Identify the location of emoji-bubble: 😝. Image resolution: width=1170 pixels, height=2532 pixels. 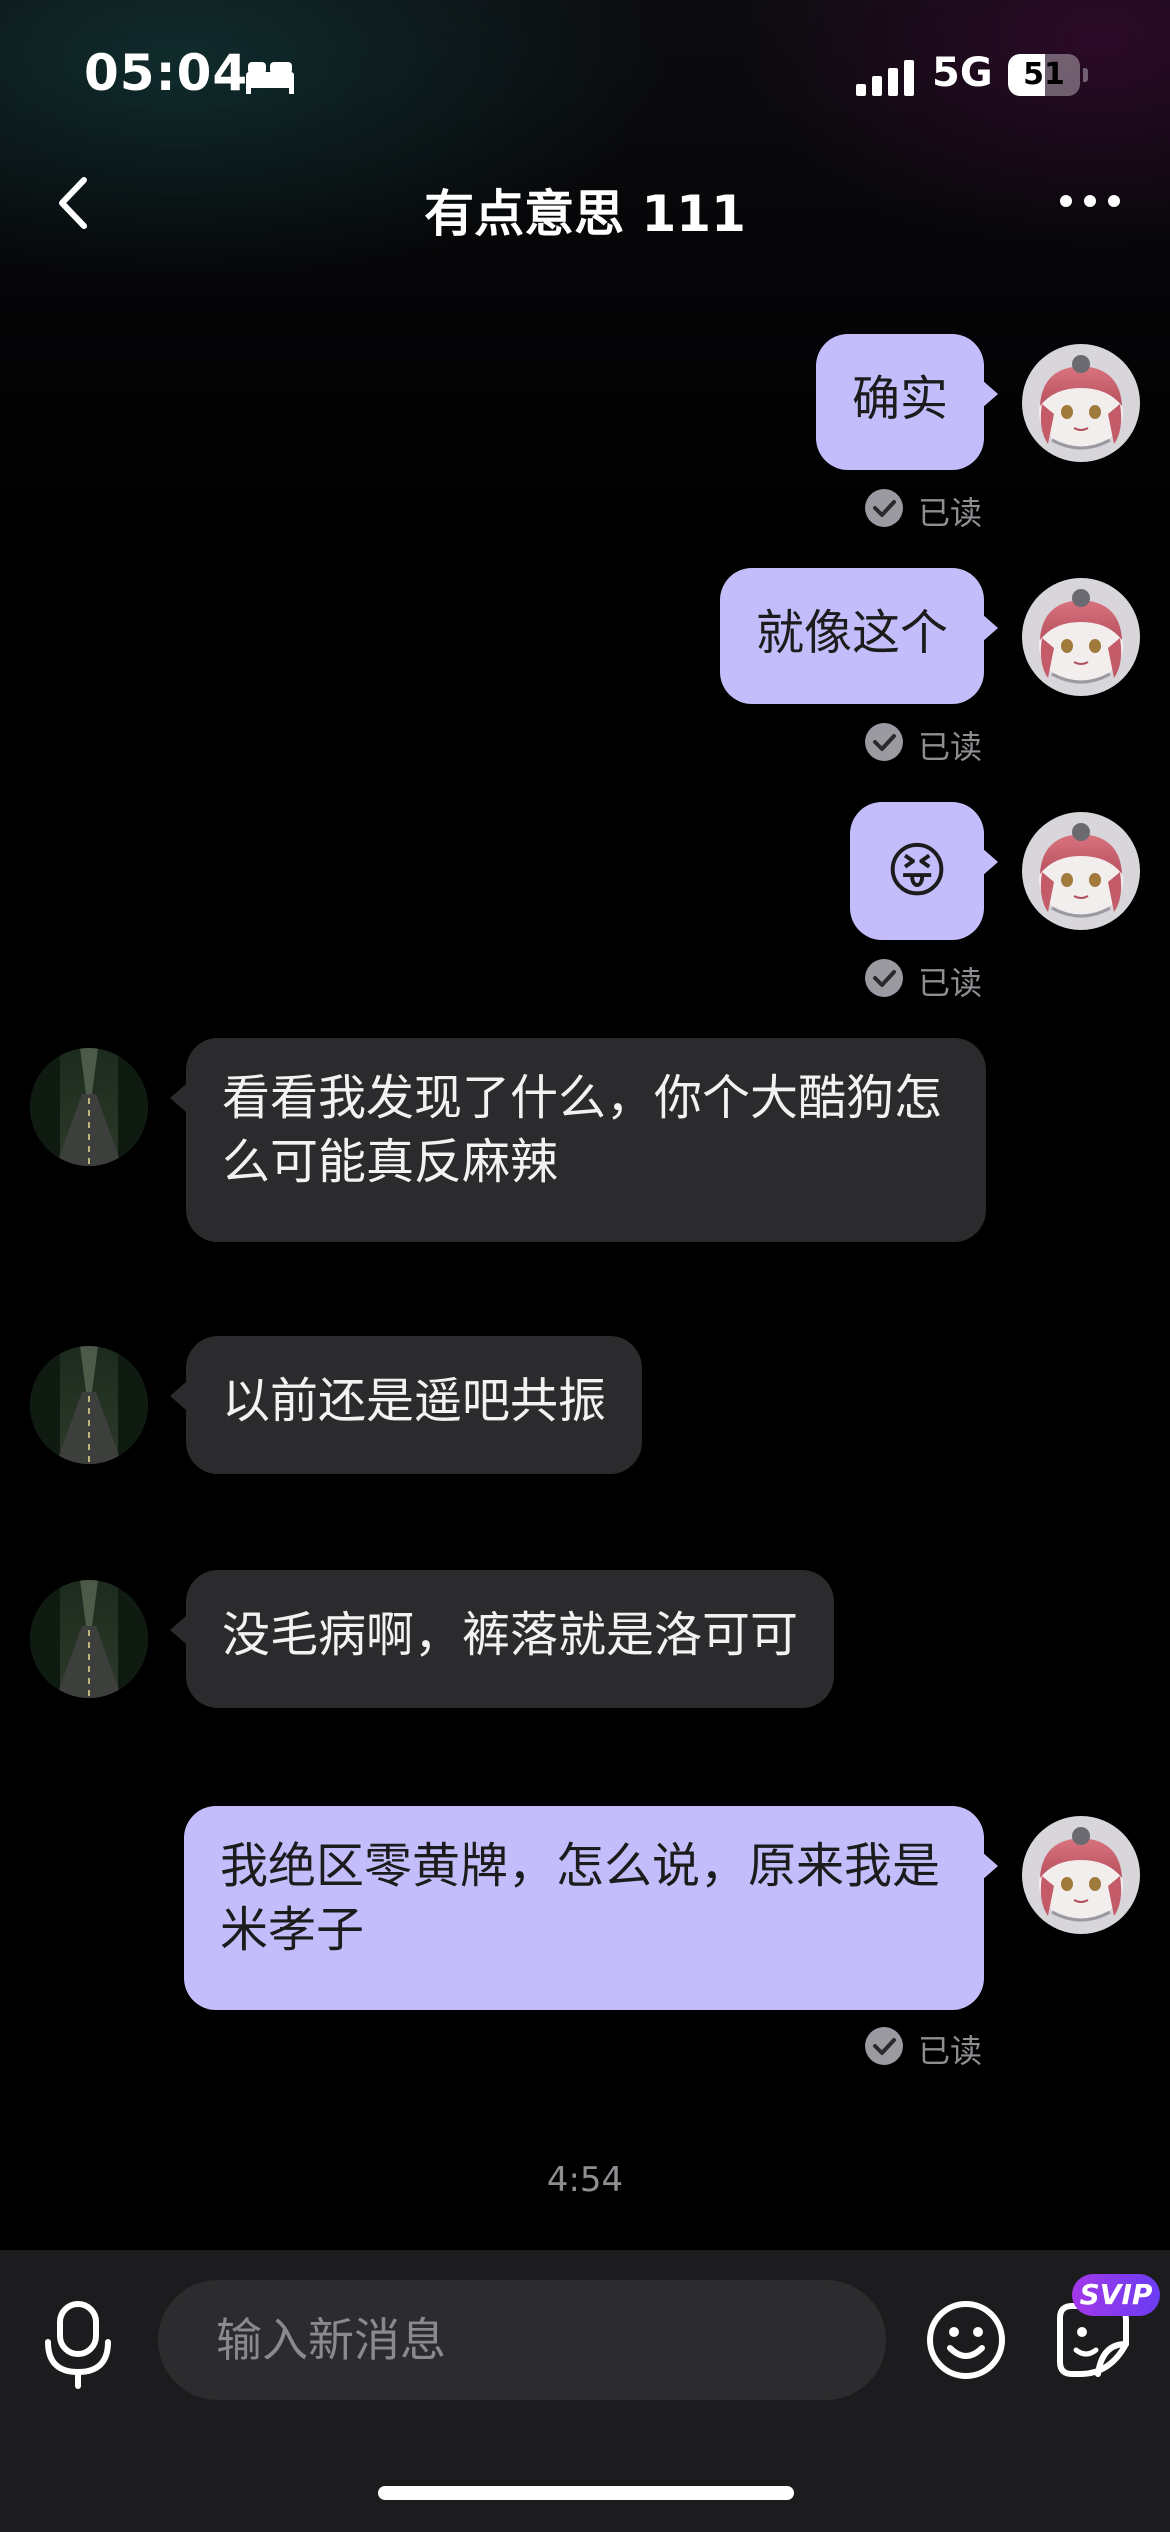
(917, 871).